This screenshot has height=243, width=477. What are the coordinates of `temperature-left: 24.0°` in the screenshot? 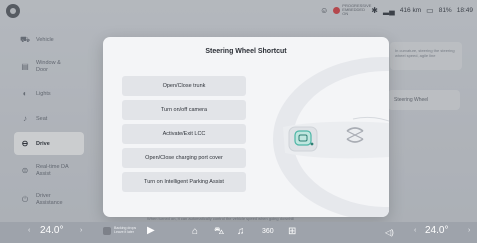 It's located at (52, 230).